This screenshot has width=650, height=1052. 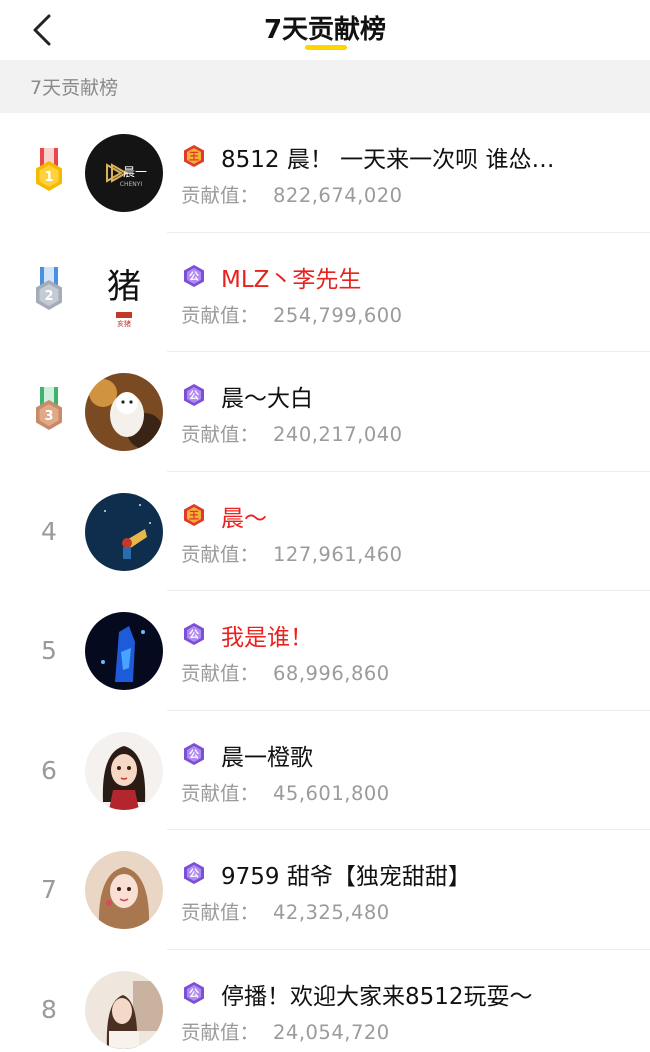 What do you see at coordinates (331, 793) in the screenshot?
I see `contribution-amount: 45,601,800` at bounding box center [331, 793].